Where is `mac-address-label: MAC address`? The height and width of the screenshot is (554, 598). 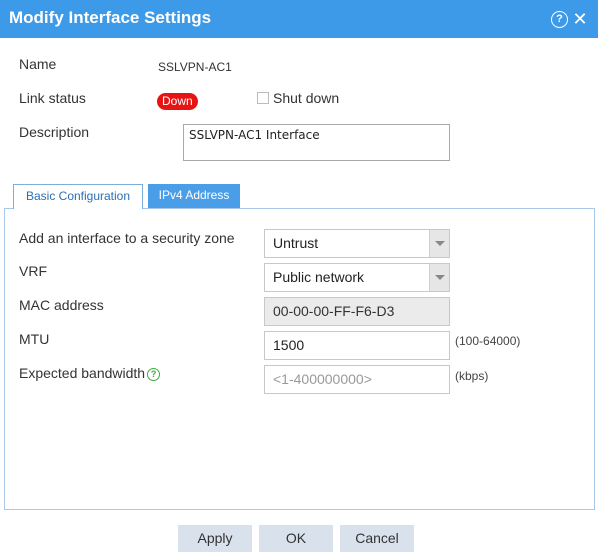
mac-address-label: MAC address is located at coordinates (61, 305).